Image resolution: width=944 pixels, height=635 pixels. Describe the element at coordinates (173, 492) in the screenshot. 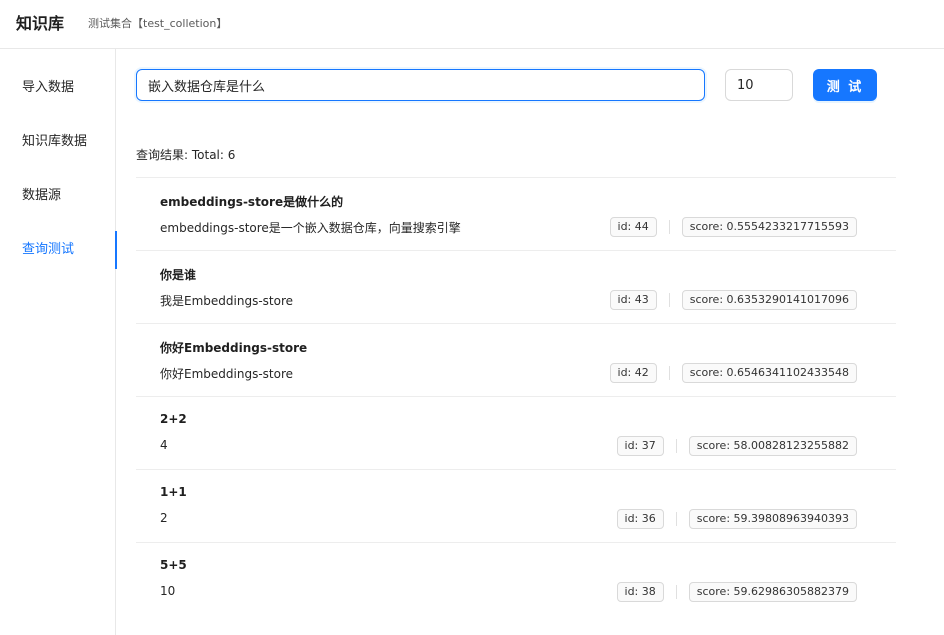

I see `result-title: 1+1` at that location.